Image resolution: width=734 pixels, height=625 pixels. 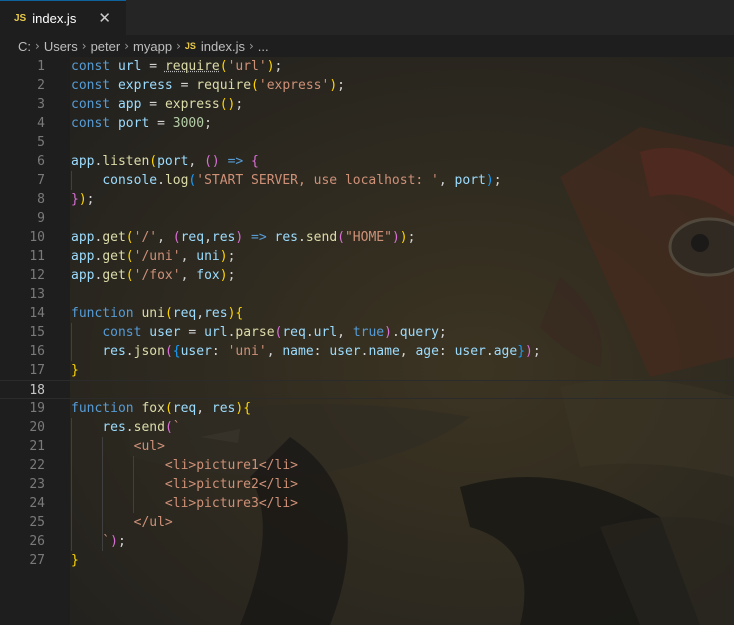 What do you see at coordinates (367, 161) in the screenshot?
I see `code-line: 6 app.listen(port, () => {` at bounding box center [367, 161].